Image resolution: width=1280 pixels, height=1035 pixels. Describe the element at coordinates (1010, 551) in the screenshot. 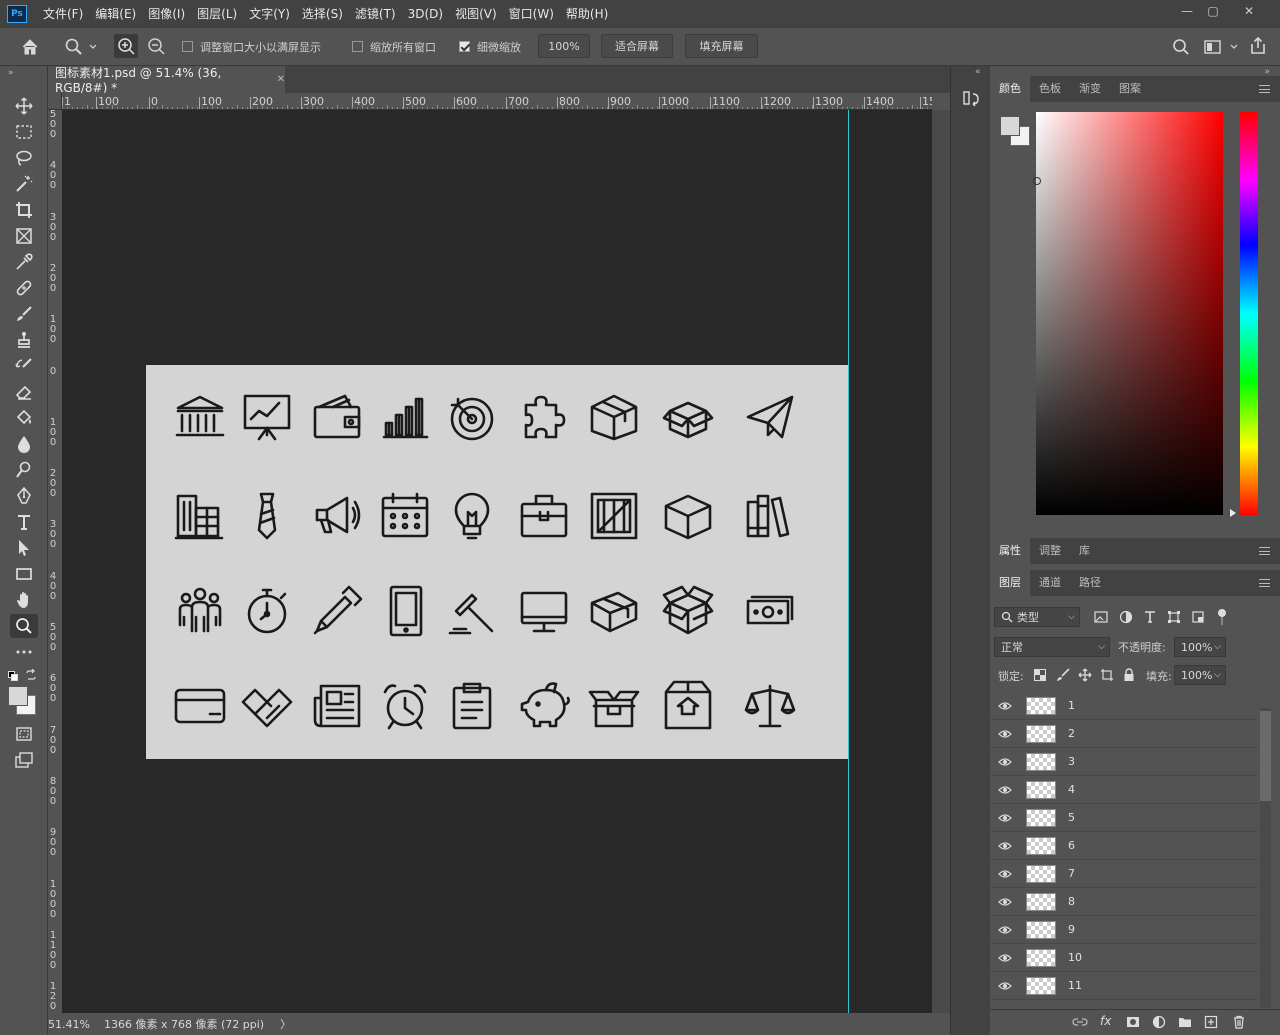

I see `tab-properties-0: 属性` at that location.